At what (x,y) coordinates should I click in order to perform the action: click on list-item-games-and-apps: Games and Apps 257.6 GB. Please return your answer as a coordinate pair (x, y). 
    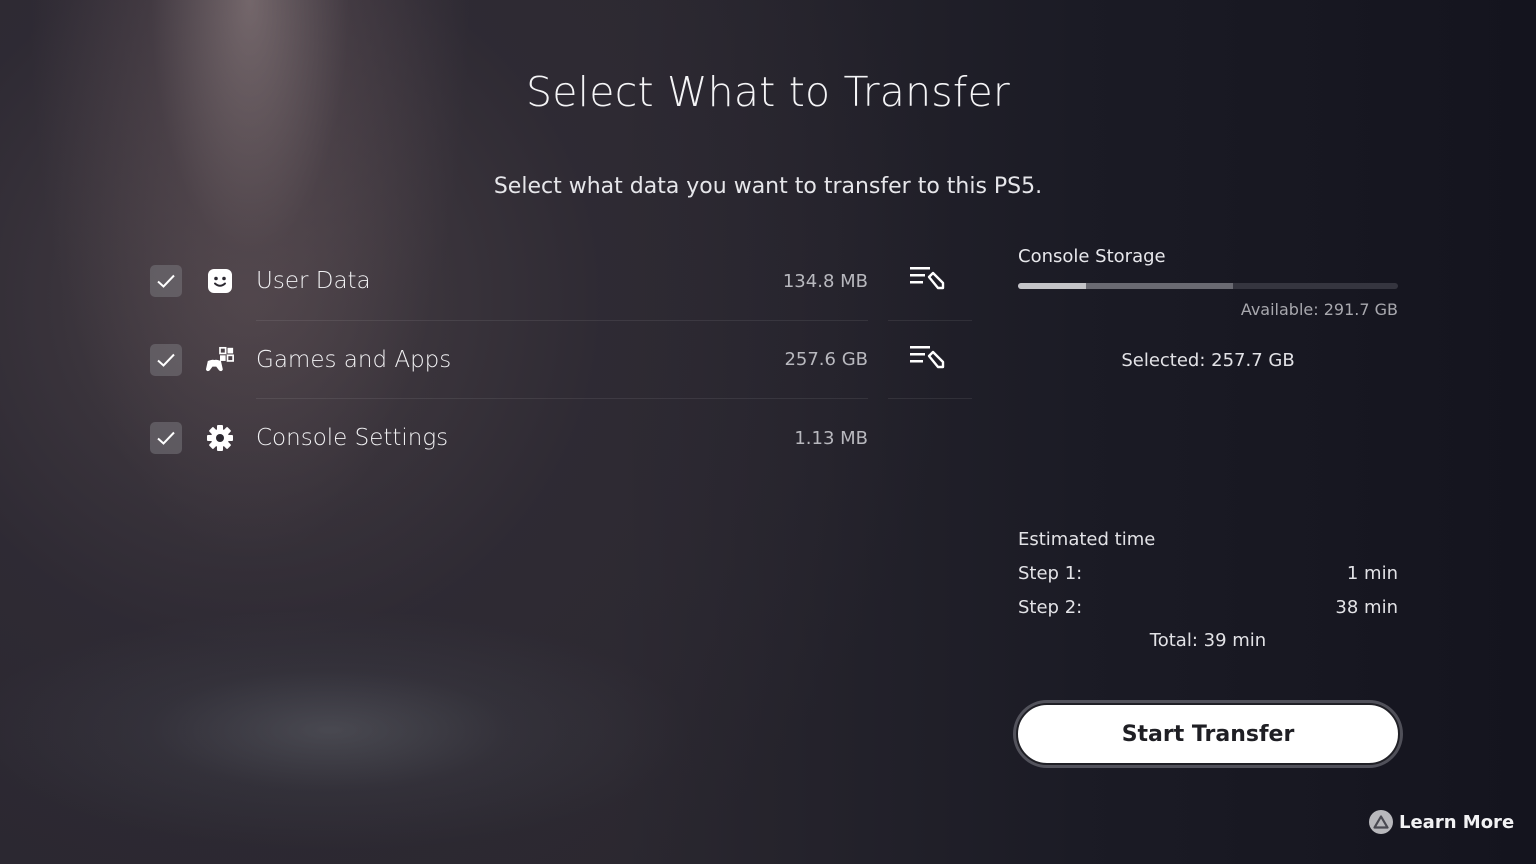
    Looking at the image, I should click on (565, 360).